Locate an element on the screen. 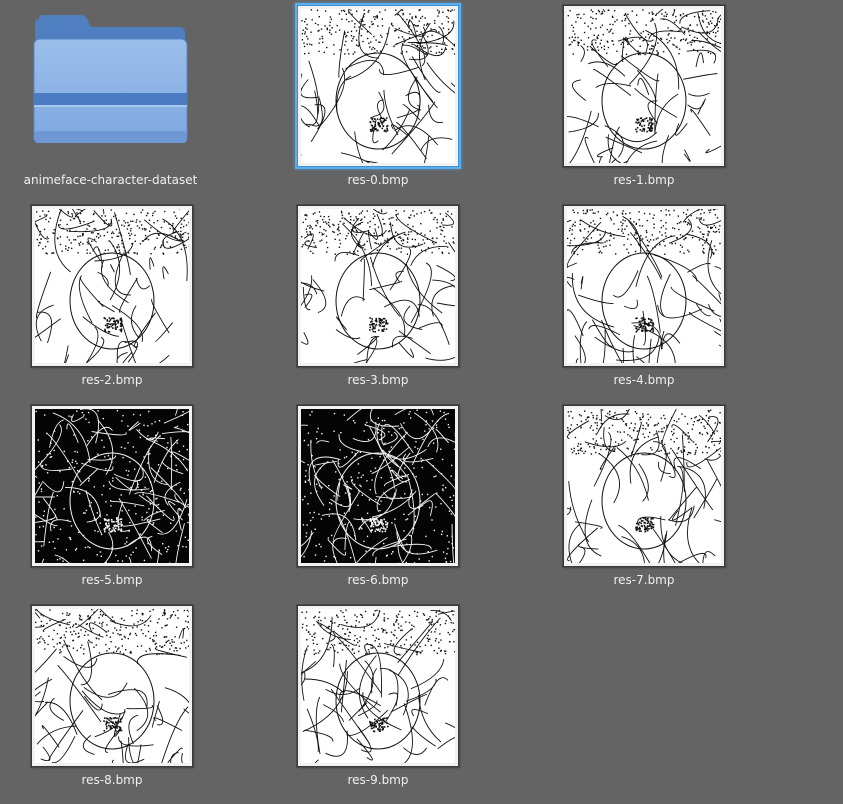  file-label: res-3.bmp is located at coordinates (378, 380).